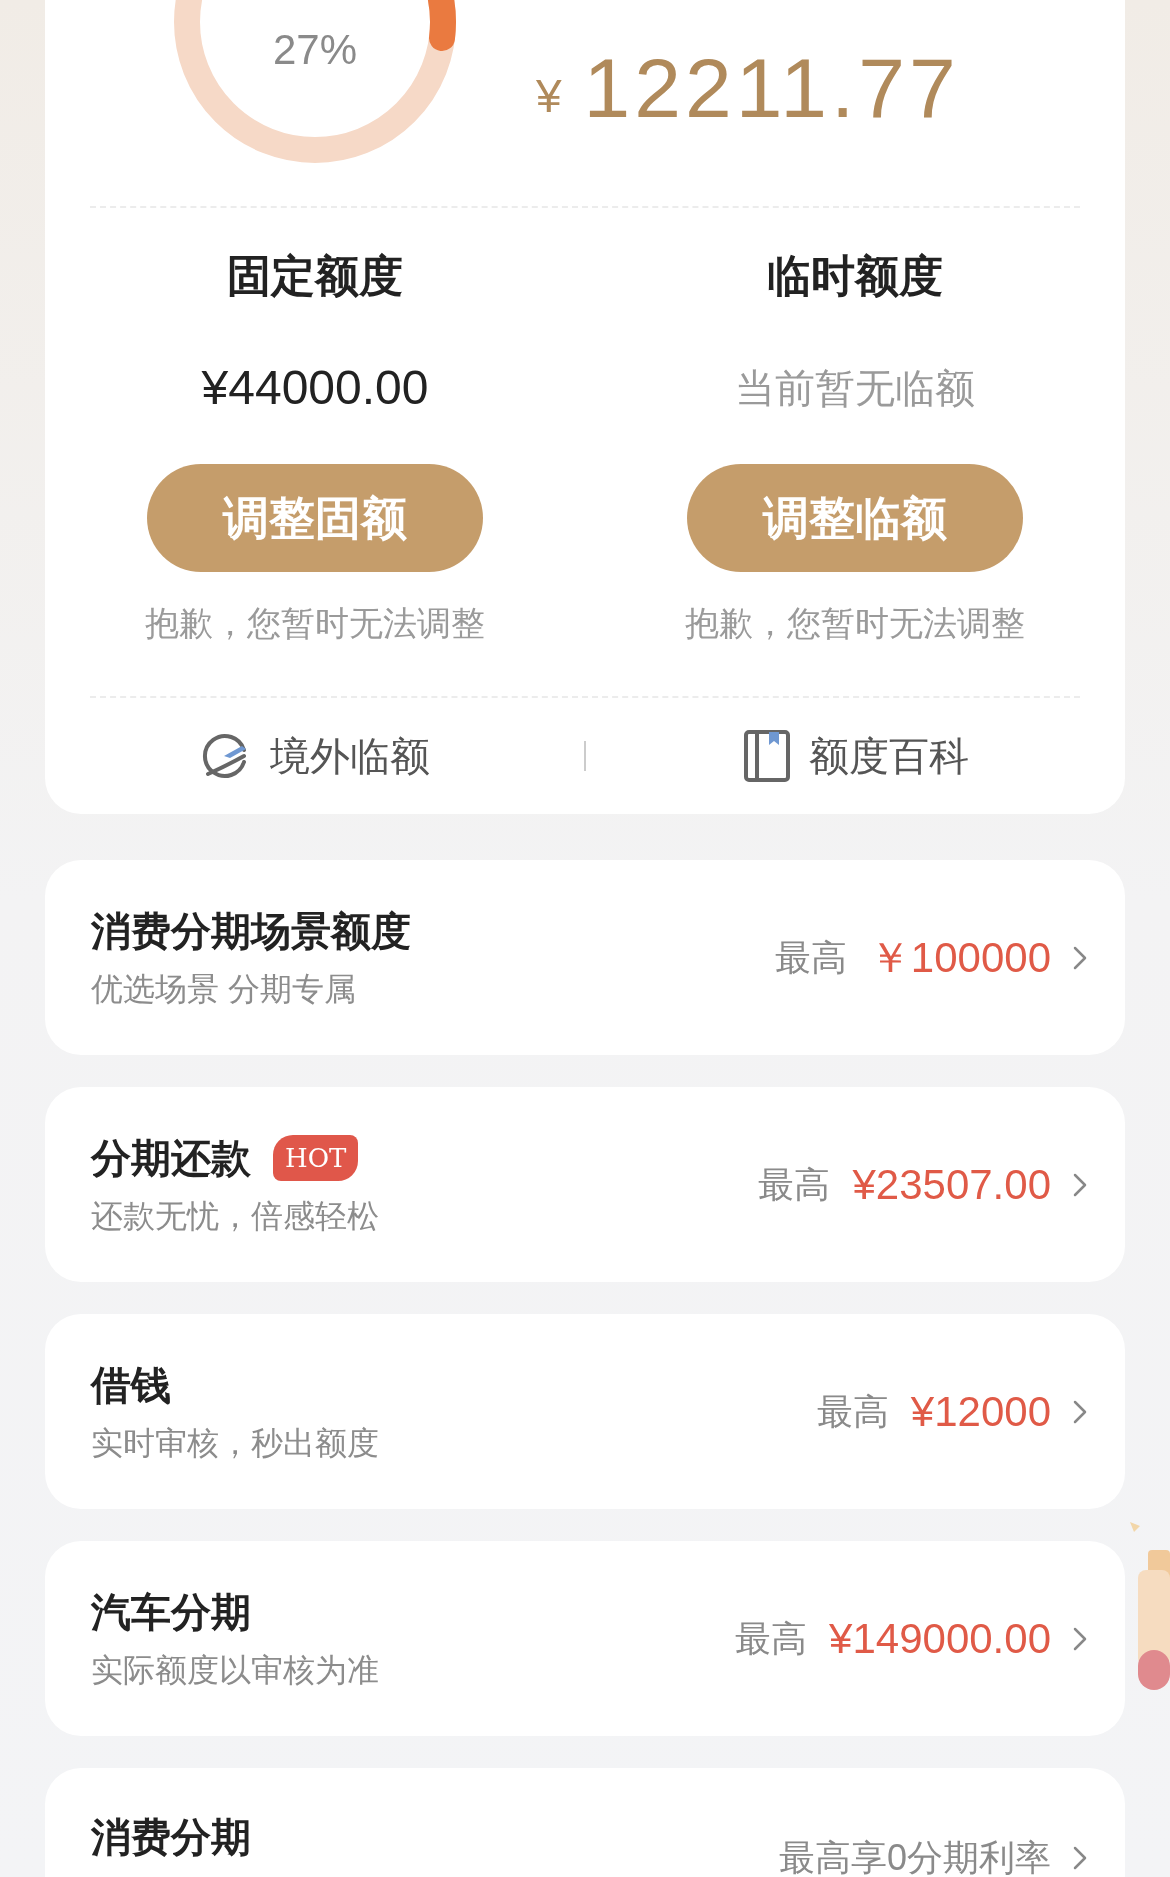 The image size is (1170, 1877). Describe the element at coordinates (235, 1443) in the screenshot. I see `product-subtitle: 实时审核，秒出额度` at that location.